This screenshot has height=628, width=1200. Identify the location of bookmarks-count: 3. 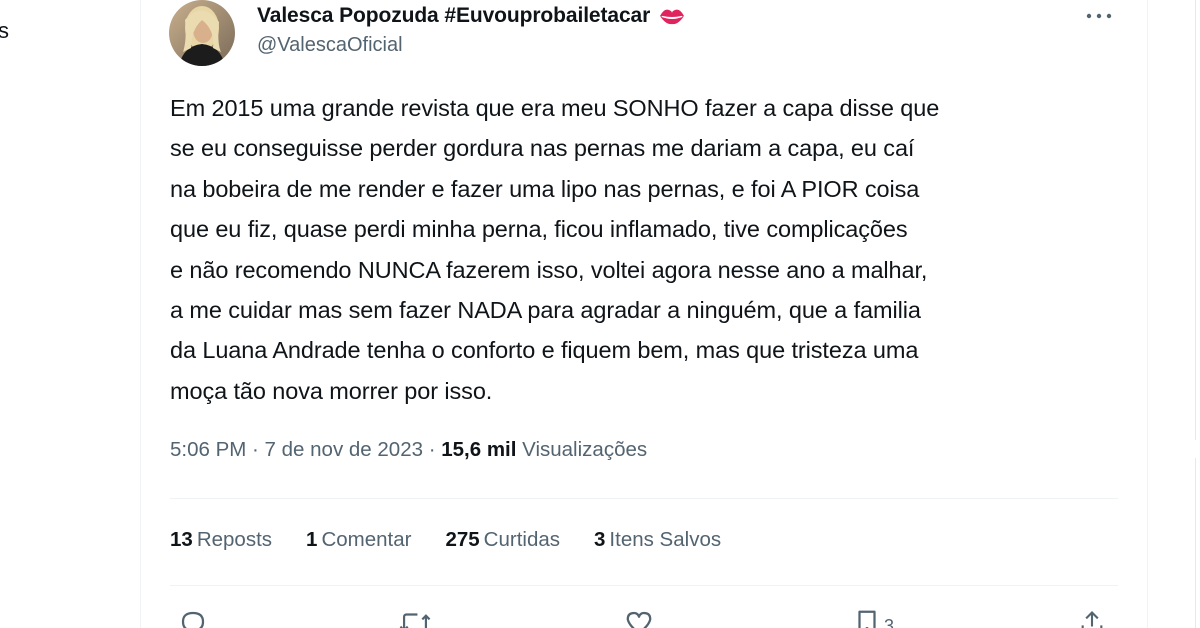
(600, 539).